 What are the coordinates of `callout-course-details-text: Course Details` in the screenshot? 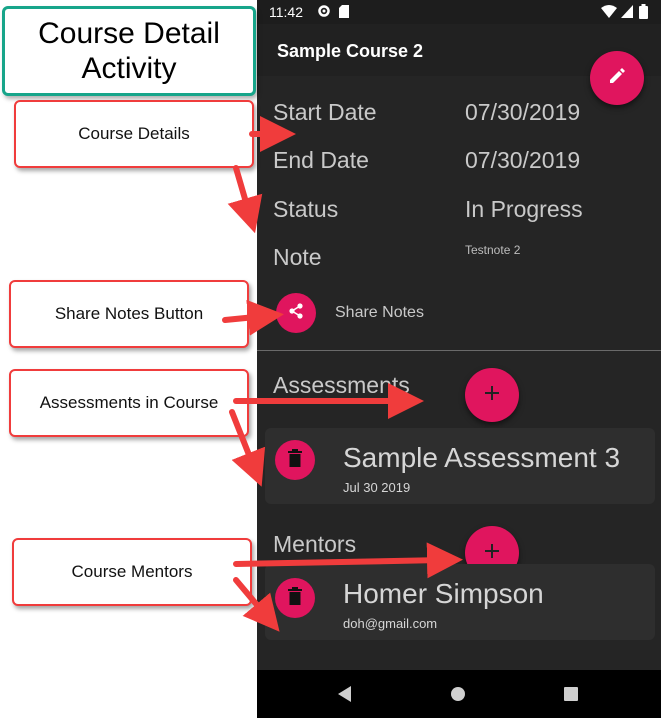 It's located at (134, 133).